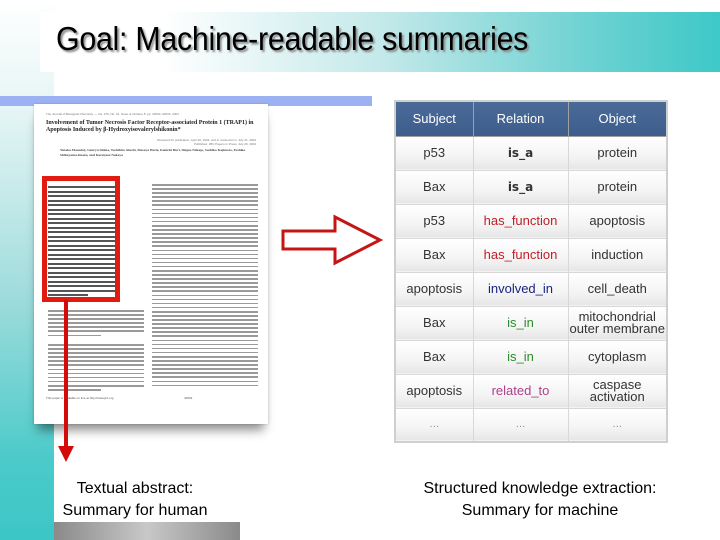 Image resolution: width=720 pixels, height=540 pixels. I want to click on paper-intro-text, so click(96, 324).